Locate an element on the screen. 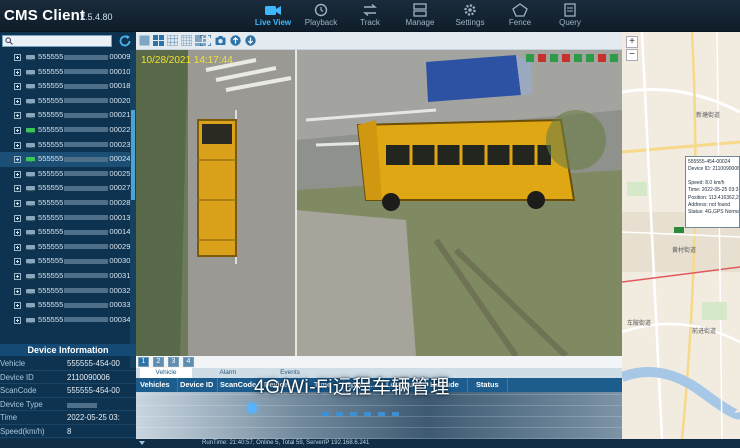 This screenshot has width=740, height=448. nav-fence: Fence is located at coordinates (520, 16).